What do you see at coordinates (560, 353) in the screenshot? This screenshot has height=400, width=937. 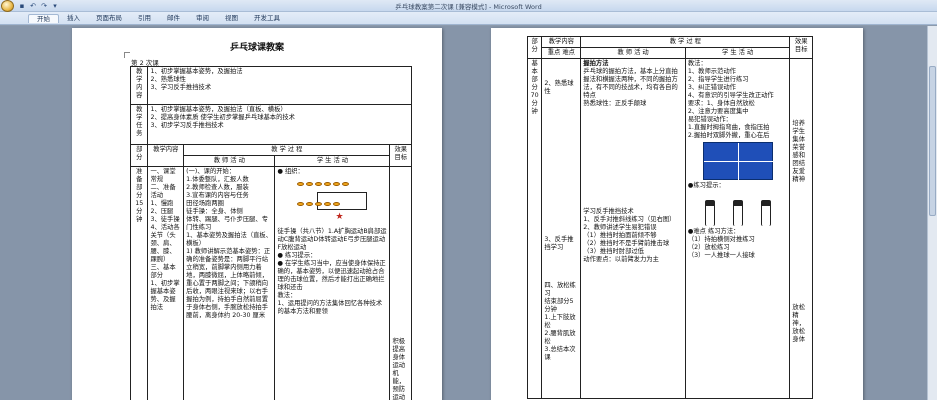 I see `list-item: 3.总结本次课` at bounding box center [560, 353].